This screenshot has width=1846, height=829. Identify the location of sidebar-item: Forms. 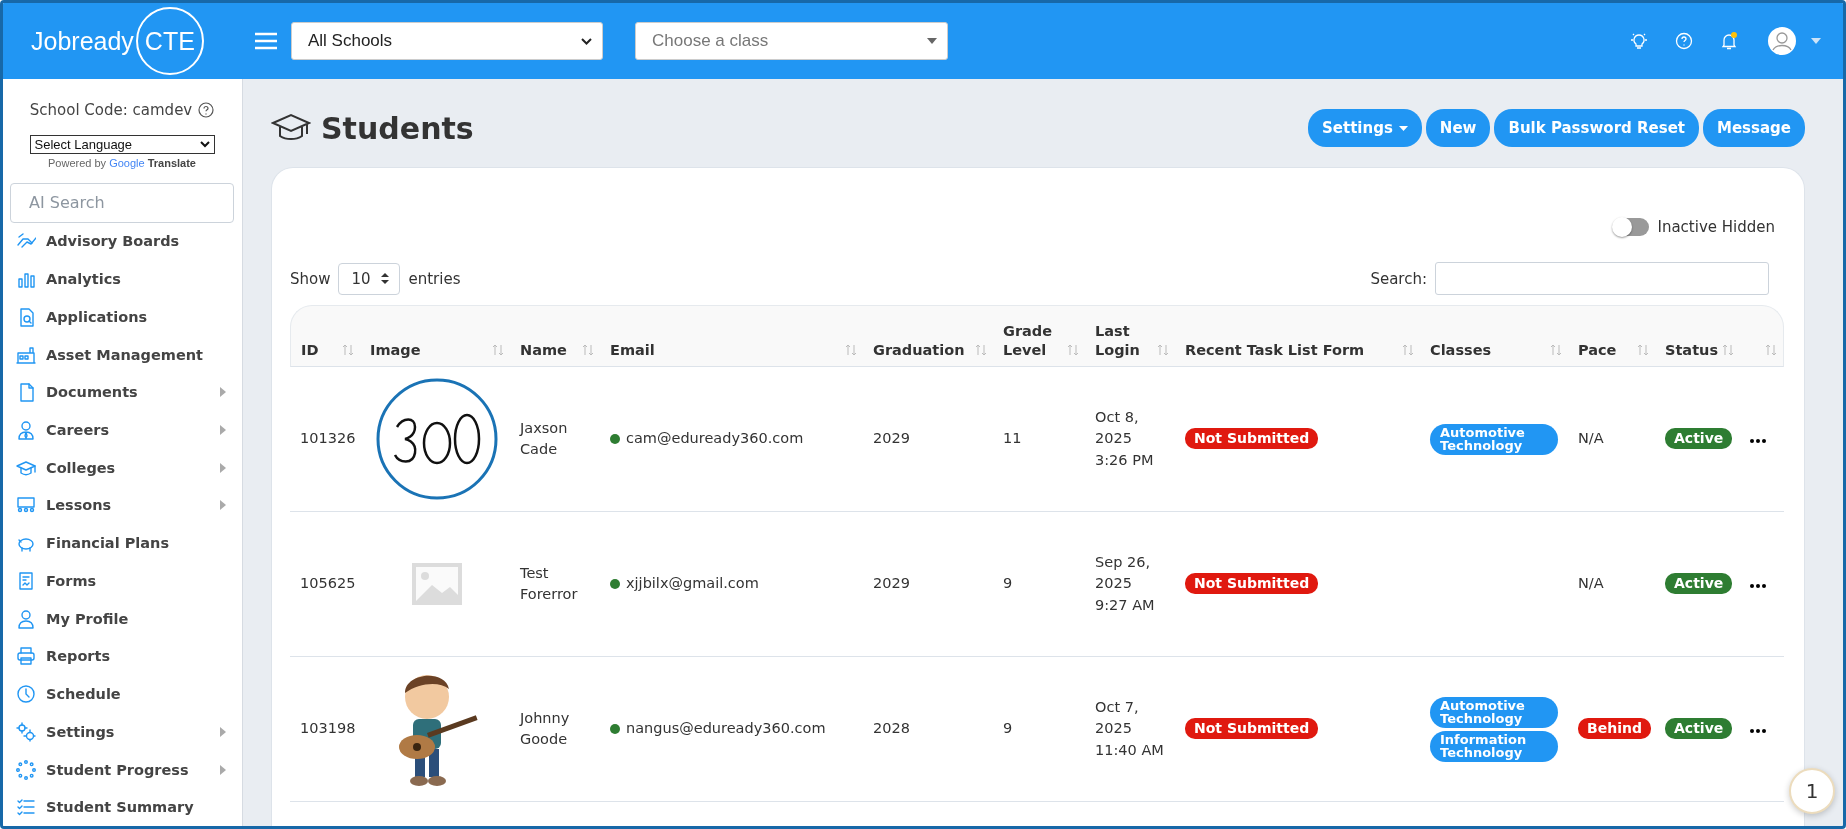
(122, 581).